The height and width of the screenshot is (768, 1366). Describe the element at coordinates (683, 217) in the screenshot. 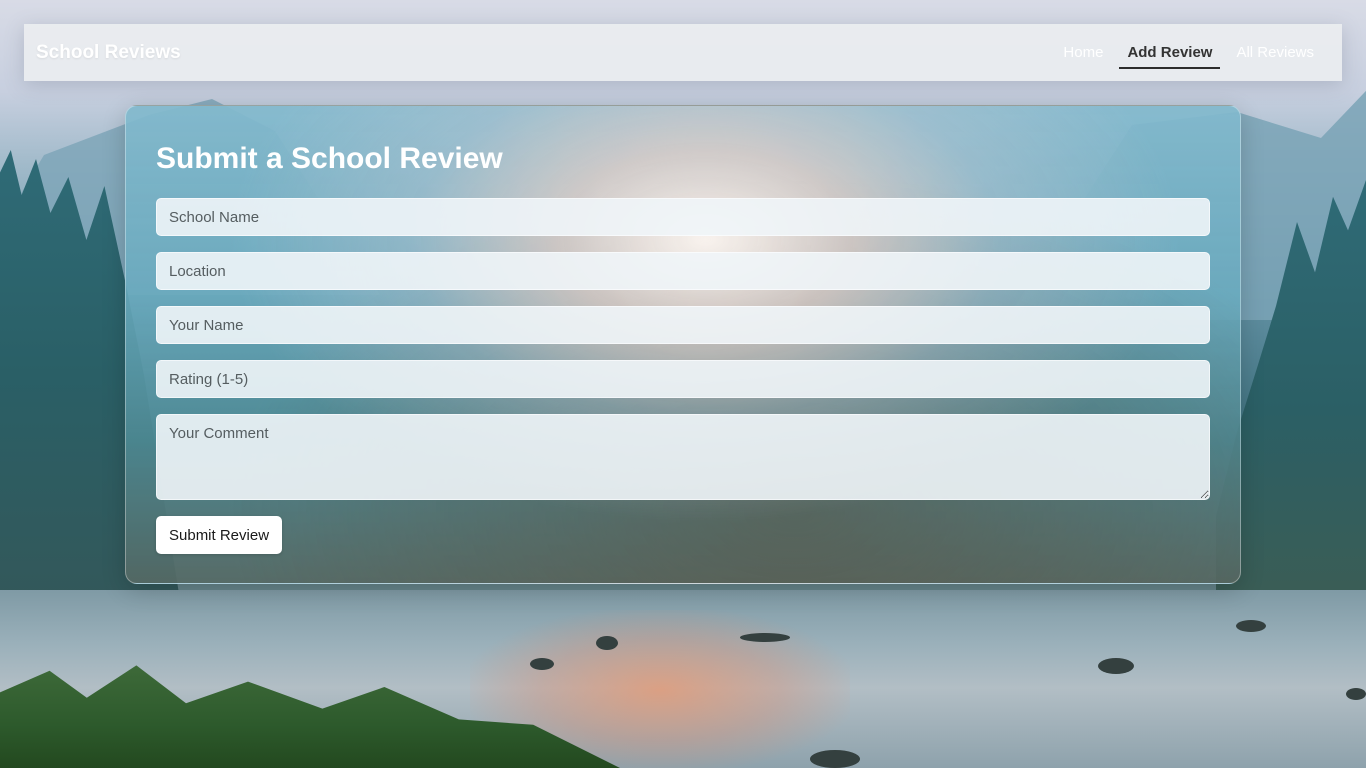

I see `school-name-input` at that location.